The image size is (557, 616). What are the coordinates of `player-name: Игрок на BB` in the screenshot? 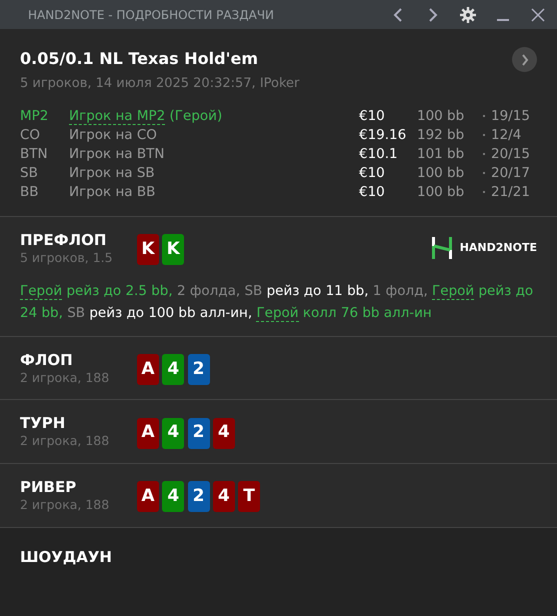 It's located at (112, 192).